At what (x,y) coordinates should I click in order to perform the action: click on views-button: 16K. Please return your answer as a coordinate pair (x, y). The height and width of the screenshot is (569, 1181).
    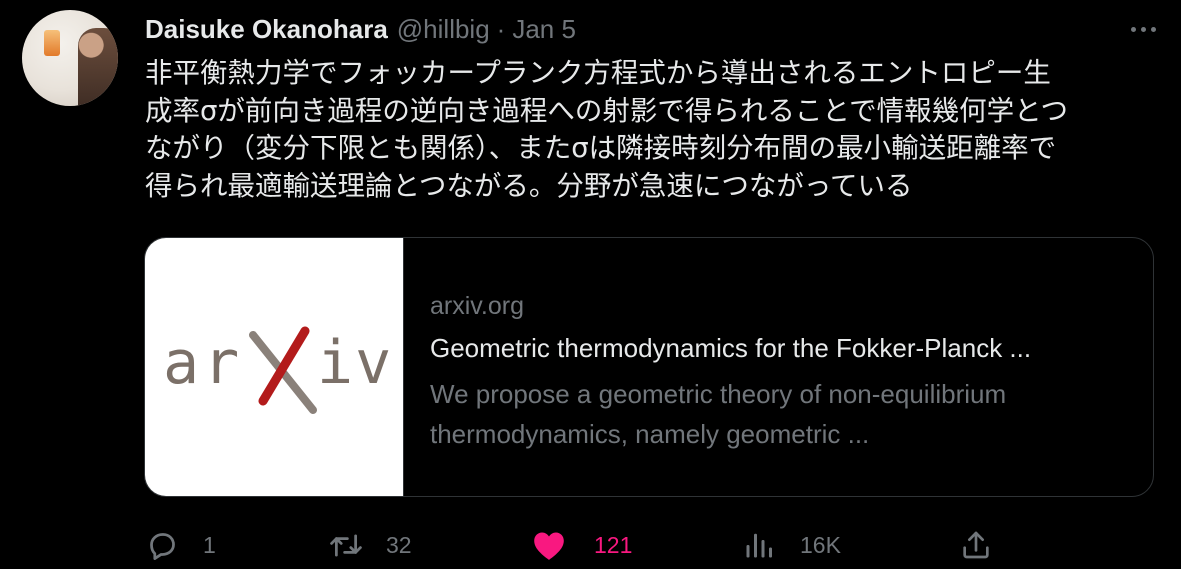
    Looking at the image, I should click on (792, 545).